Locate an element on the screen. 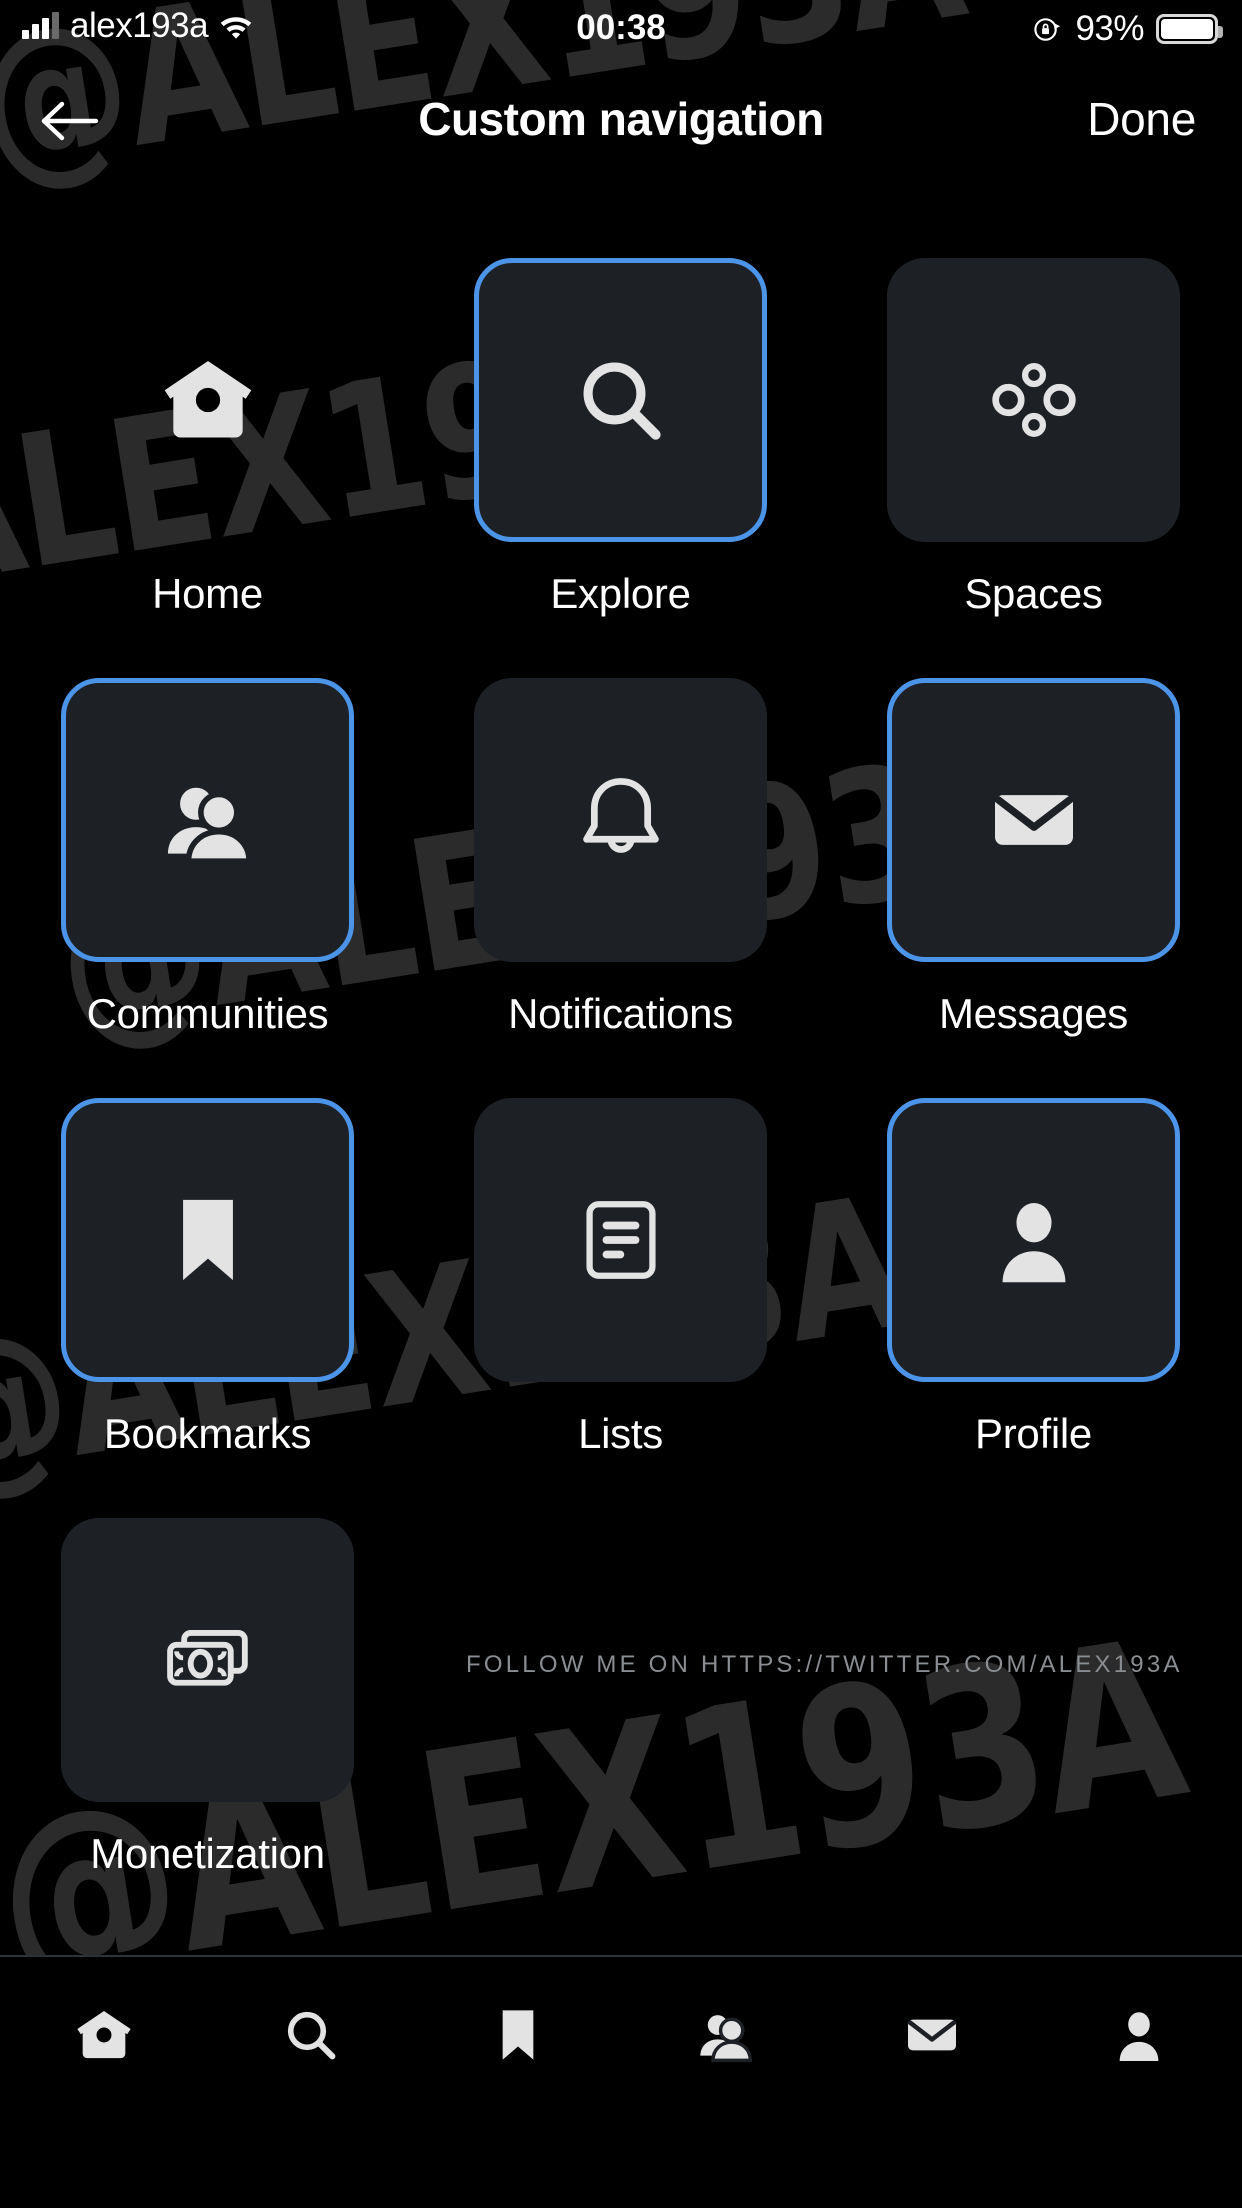 The image size is (1242, 2208). nav-option-tile-lists is located at coordinates (620, 1240).